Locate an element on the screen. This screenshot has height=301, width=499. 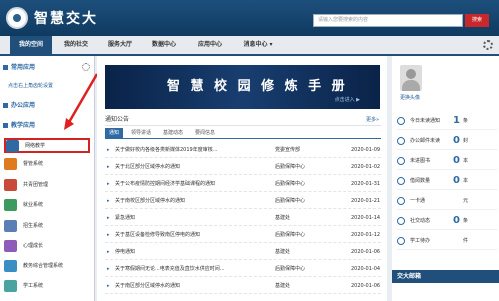
change-avatar-link: 更换头像 is located at coordinates (410, 97).